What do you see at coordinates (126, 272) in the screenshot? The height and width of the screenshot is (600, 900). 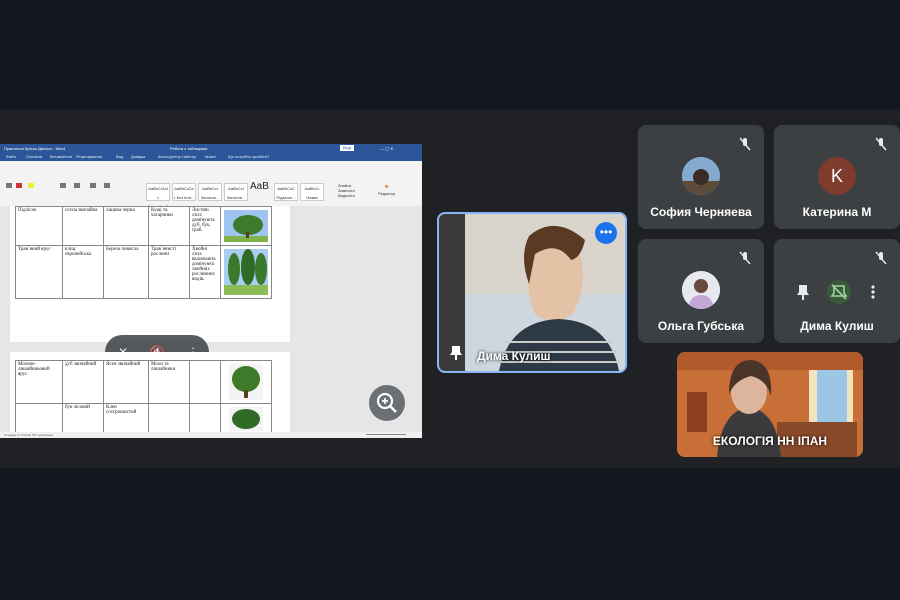 I see `table-cell: Береза повисла` at bounding box center [126, 272].